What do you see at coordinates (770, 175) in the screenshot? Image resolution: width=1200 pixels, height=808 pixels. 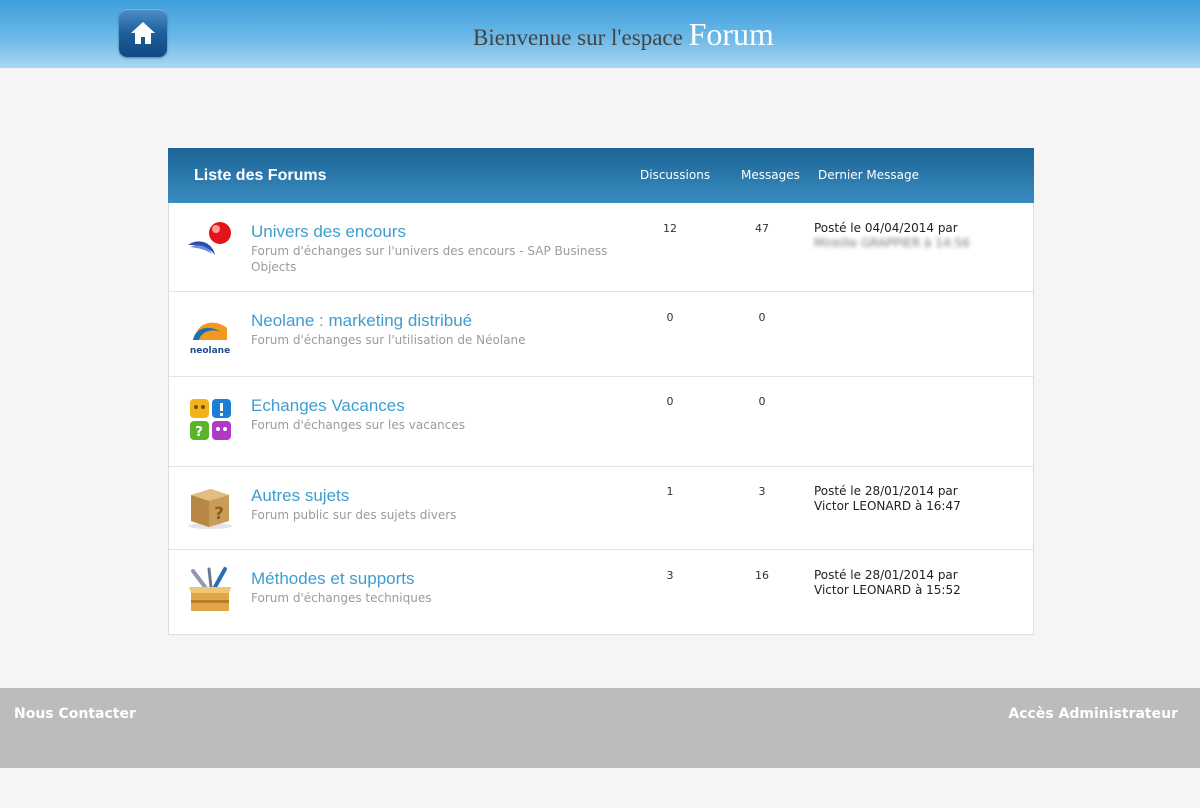 I see `column-header-messages: Messages` at bounding box center [770, 175].